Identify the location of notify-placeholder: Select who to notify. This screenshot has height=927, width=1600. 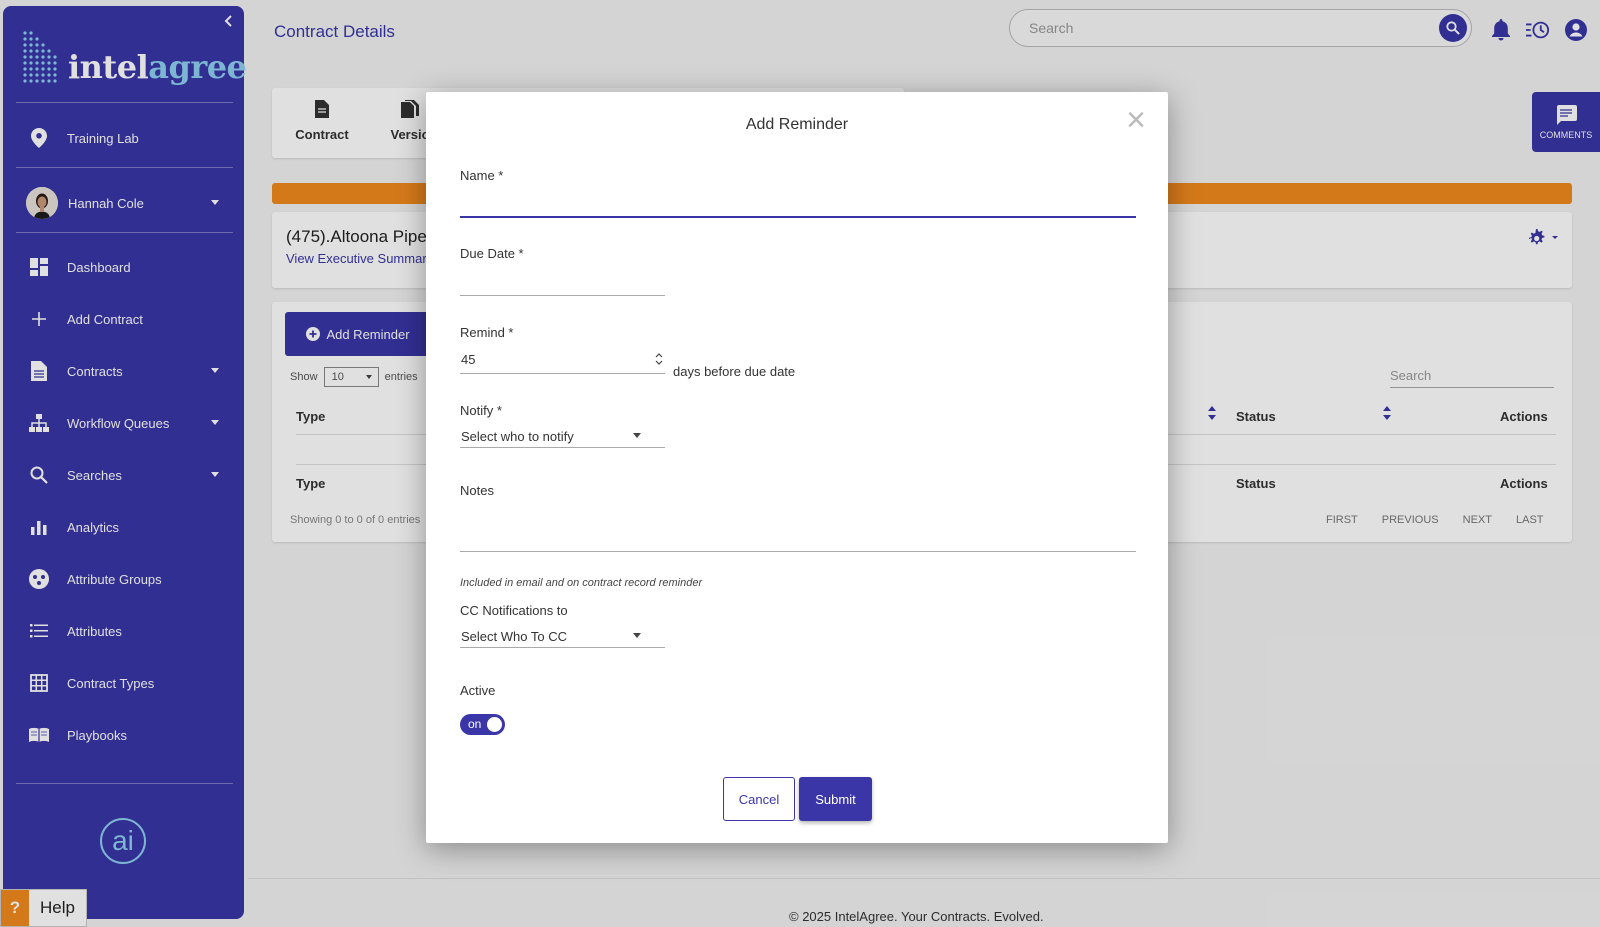
(517, 436).